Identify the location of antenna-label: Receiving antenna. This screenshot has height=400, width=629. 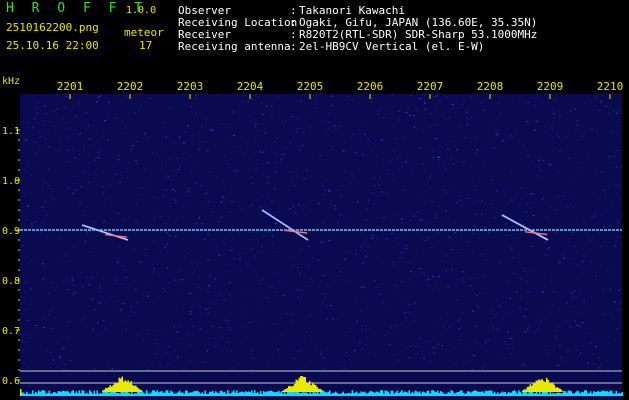
(234, 46).